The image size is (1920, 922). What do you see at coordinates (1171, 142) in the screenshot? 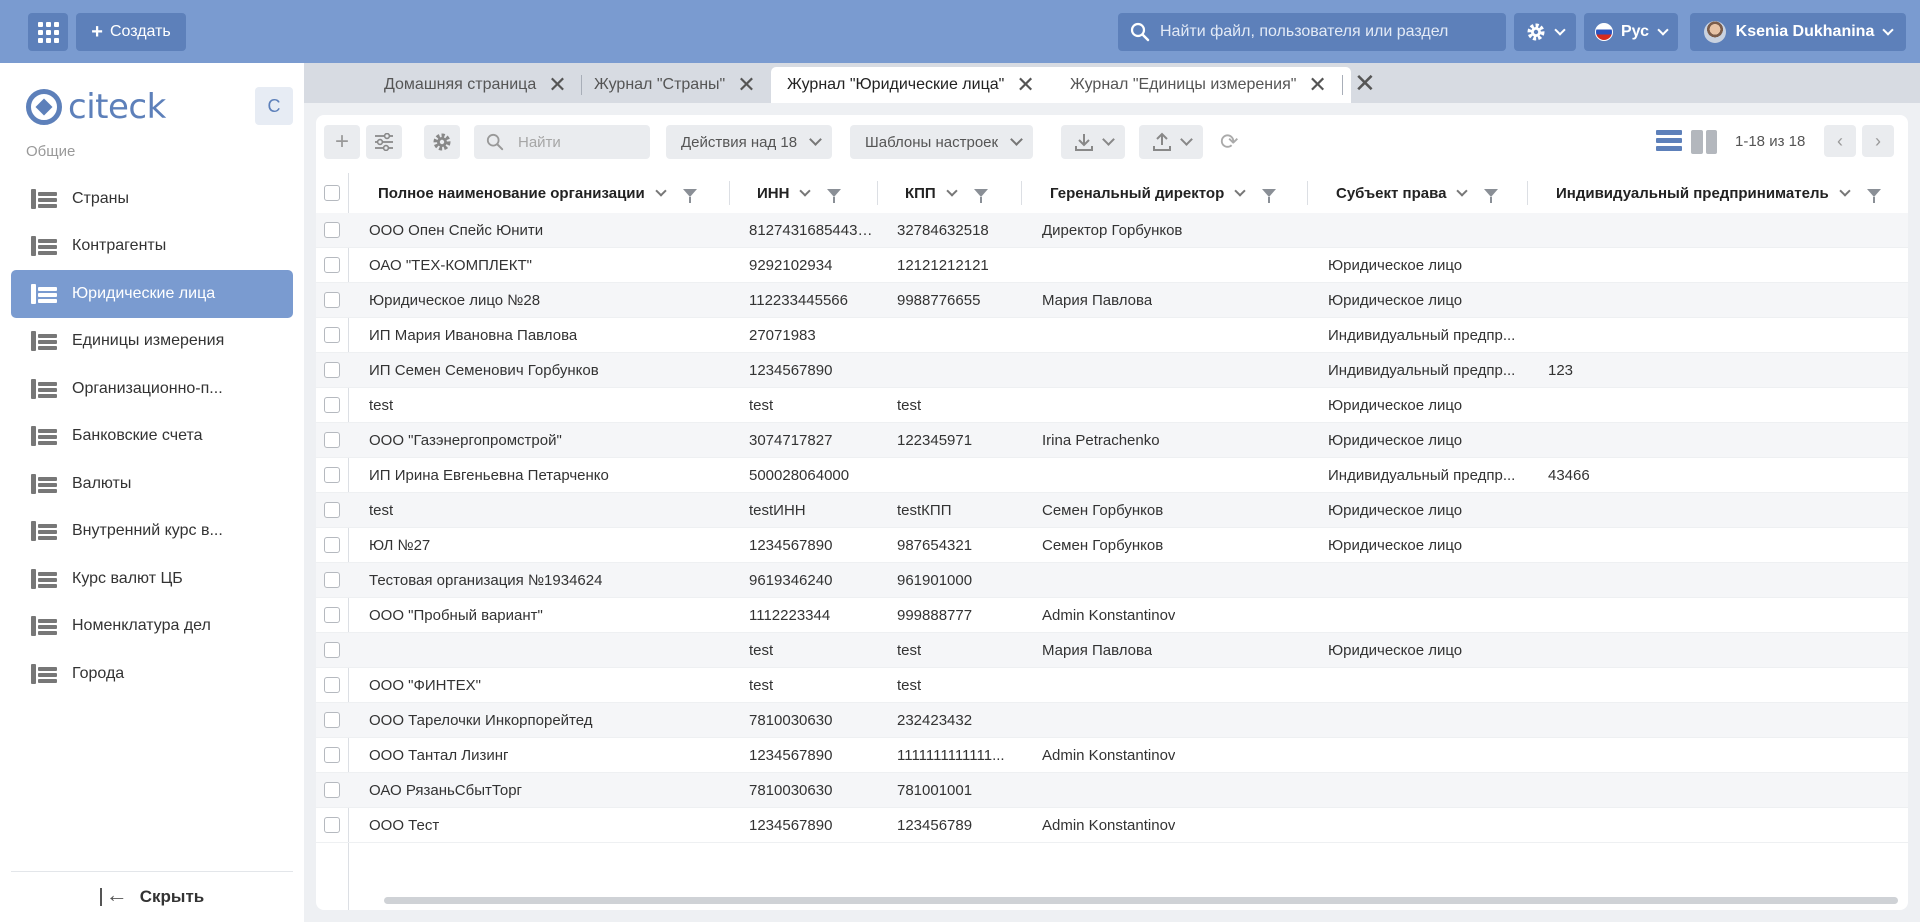
I see `import-dropdown` at bounding box center [1171, 142].